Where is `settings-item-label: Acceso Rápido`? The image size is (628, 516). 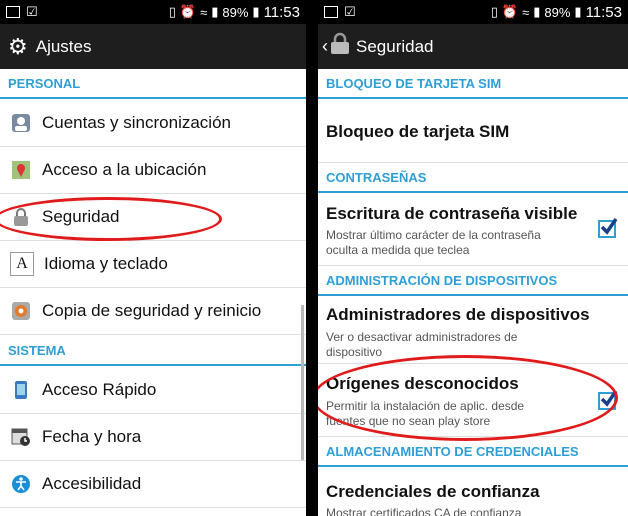 settings-item-label: Acceso Rápido is located at coordinates (99, 389).